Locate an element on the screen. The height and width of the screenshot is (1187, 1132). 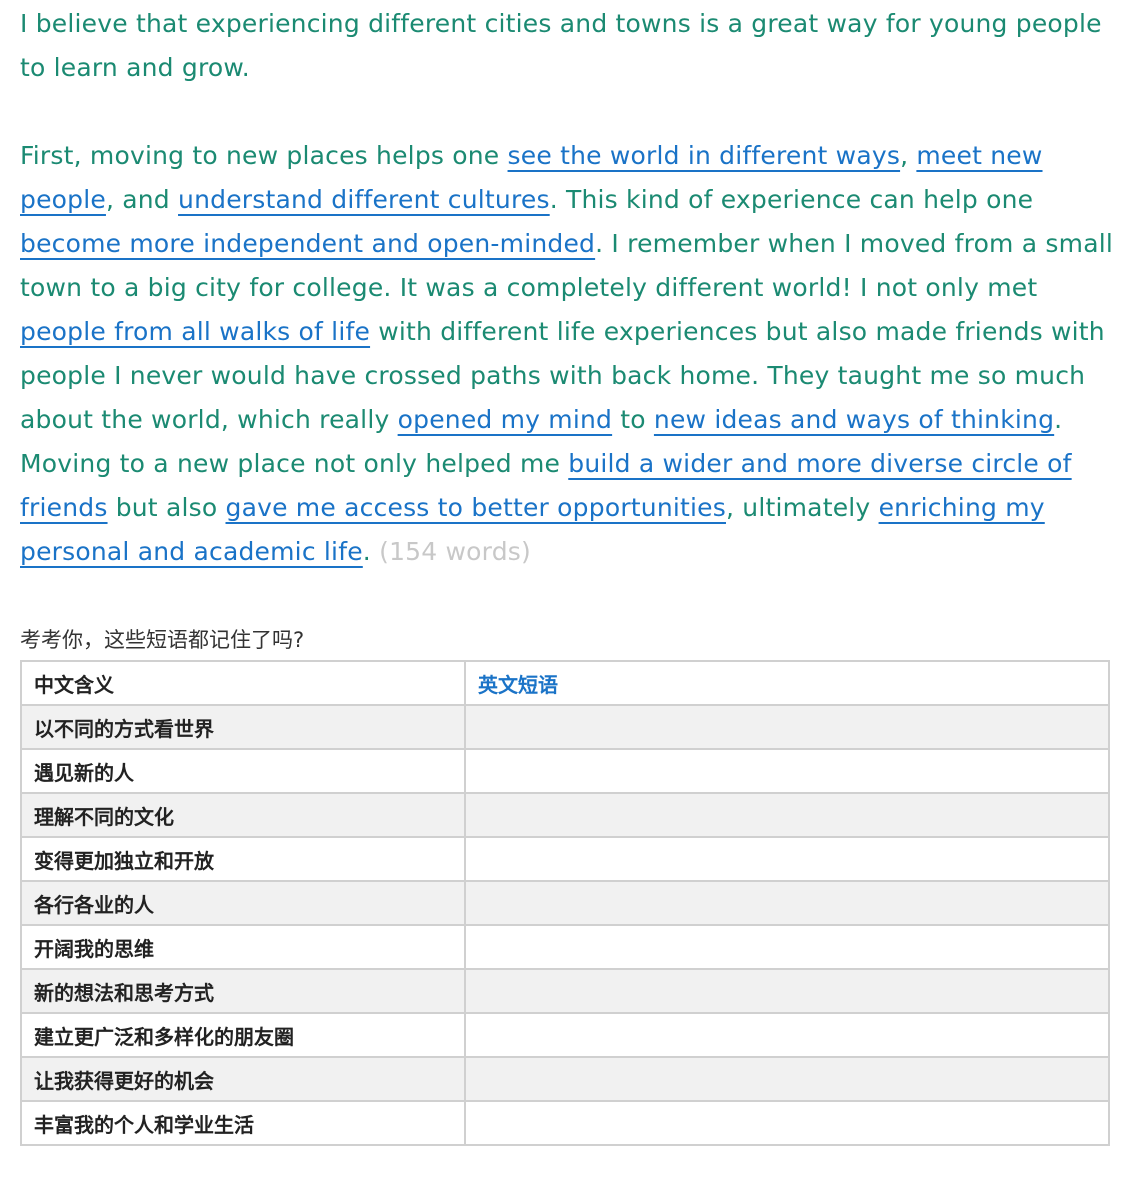
essay-text: , and is located at coordinates (142, 199).